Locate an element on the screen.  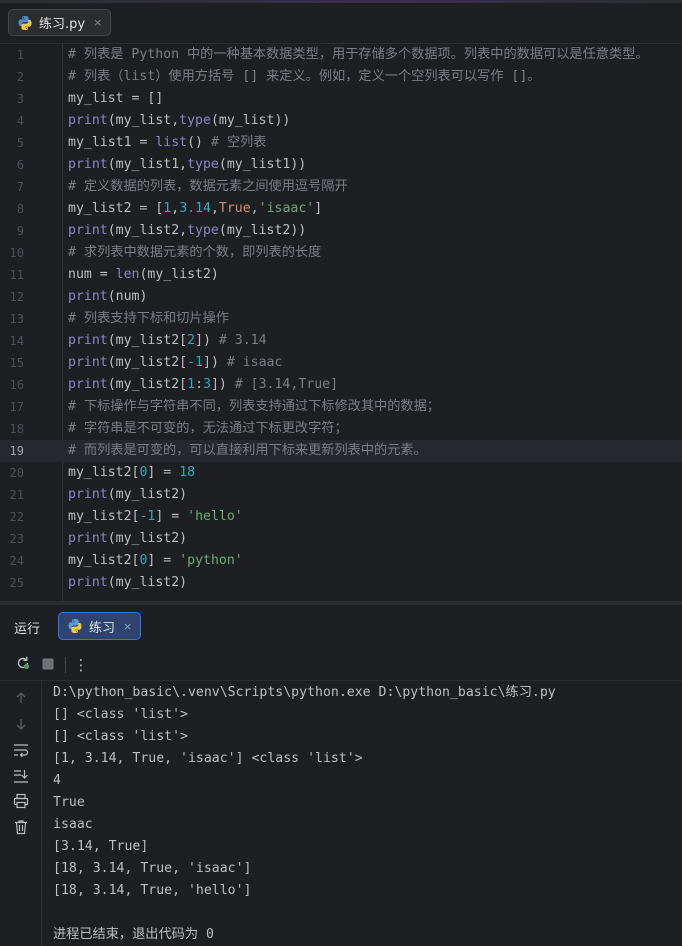
line-number: 19 is located at coordinates (16, 451).